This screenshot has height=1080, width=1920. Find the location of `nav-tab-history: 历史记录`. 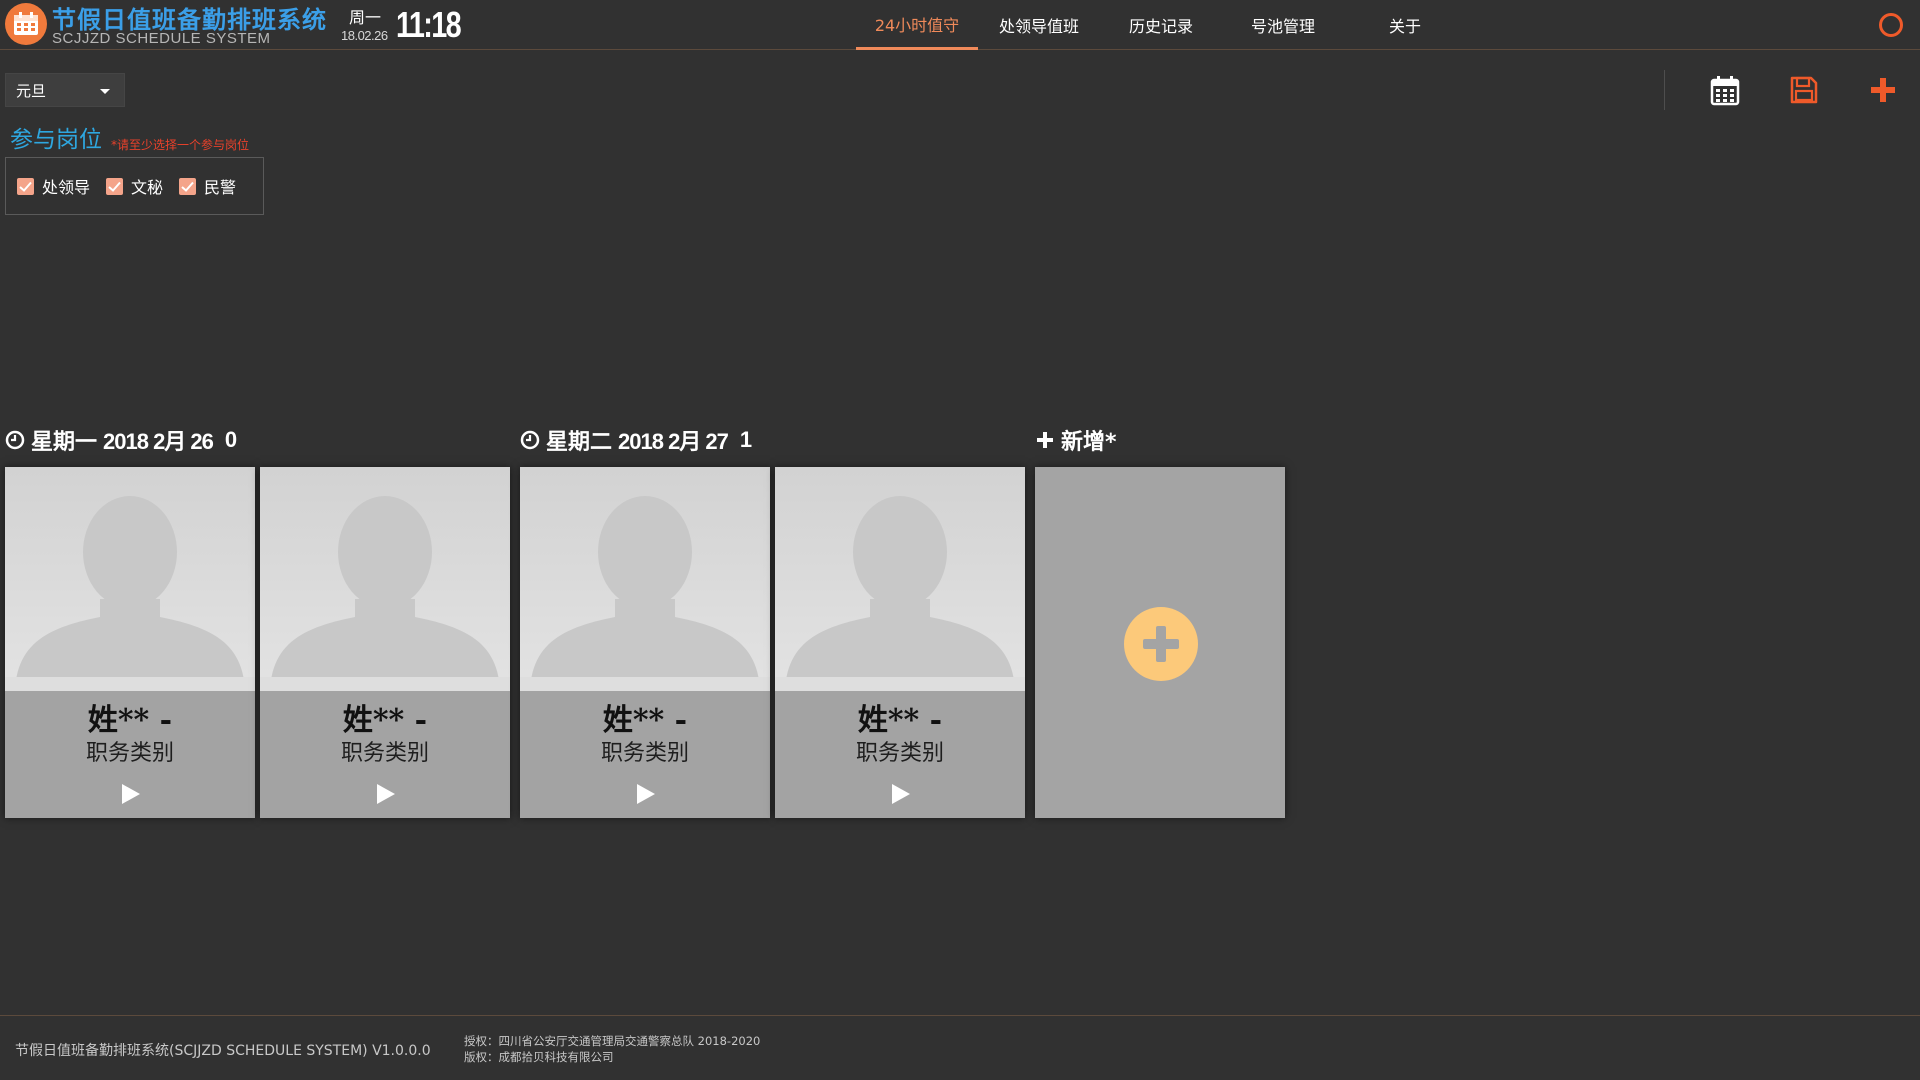

nav-tab-history: 历史记录 is located at coordinates (1161, 25).